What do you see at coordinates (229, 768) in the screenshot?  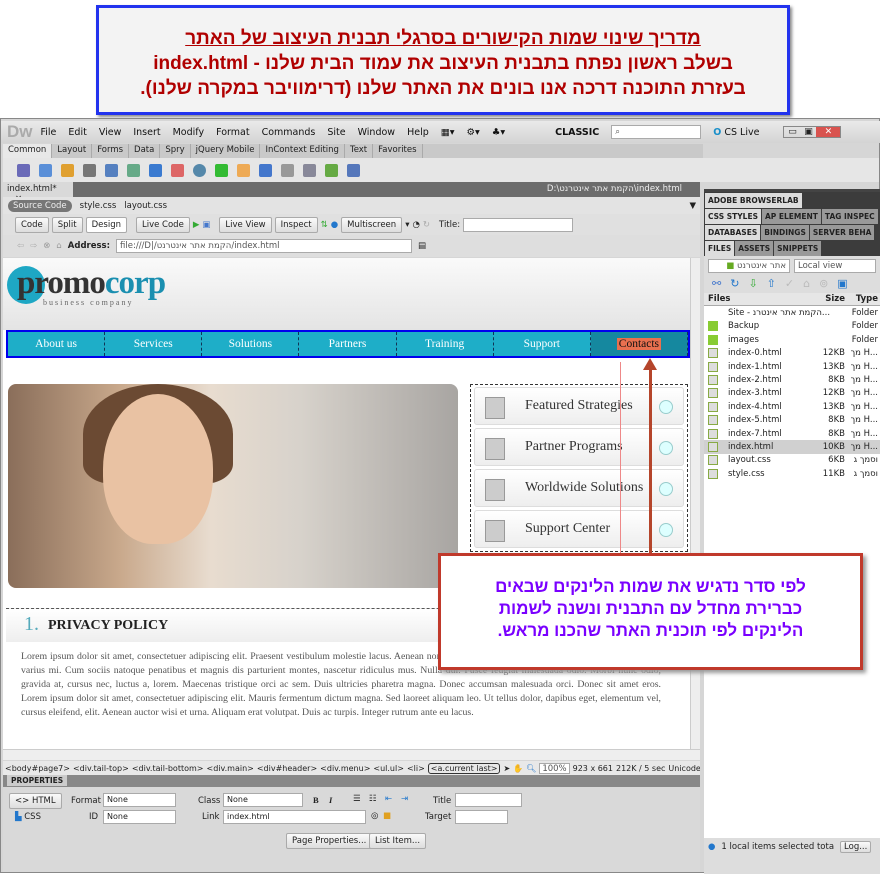 I see `tag-div: <div.main>` at bounding box center [229, 768].